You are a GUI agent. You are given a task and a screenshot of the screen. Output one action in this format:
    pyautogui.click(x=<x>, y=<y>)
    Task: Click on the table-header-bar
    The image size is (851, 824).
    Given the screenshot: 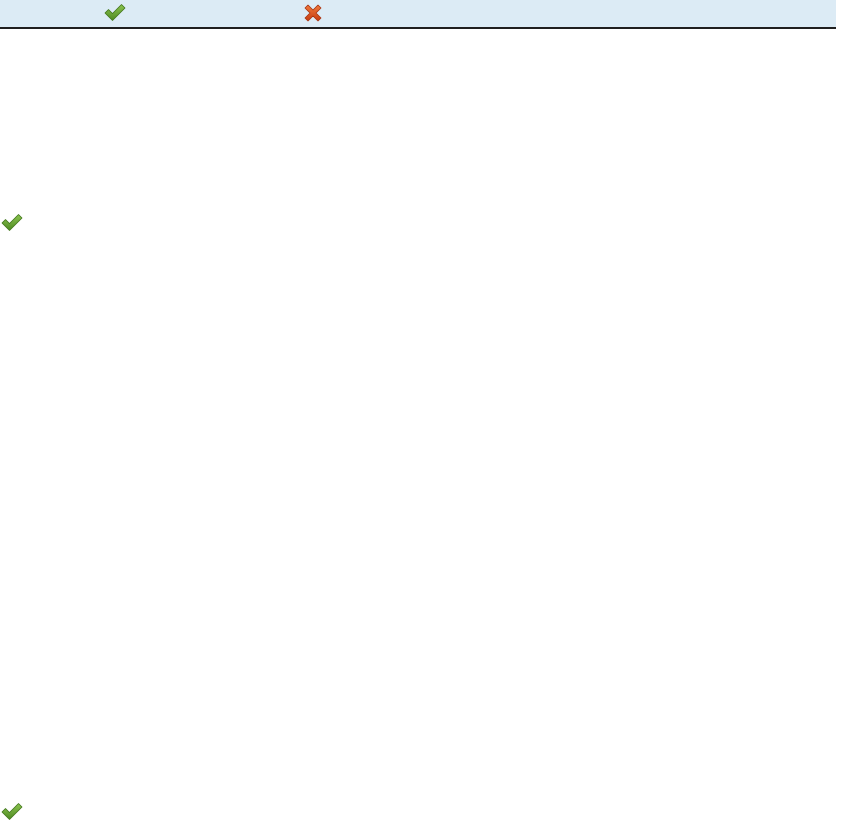 What is the action you would take?
    pyautogui.click(x=418, y=14)
    